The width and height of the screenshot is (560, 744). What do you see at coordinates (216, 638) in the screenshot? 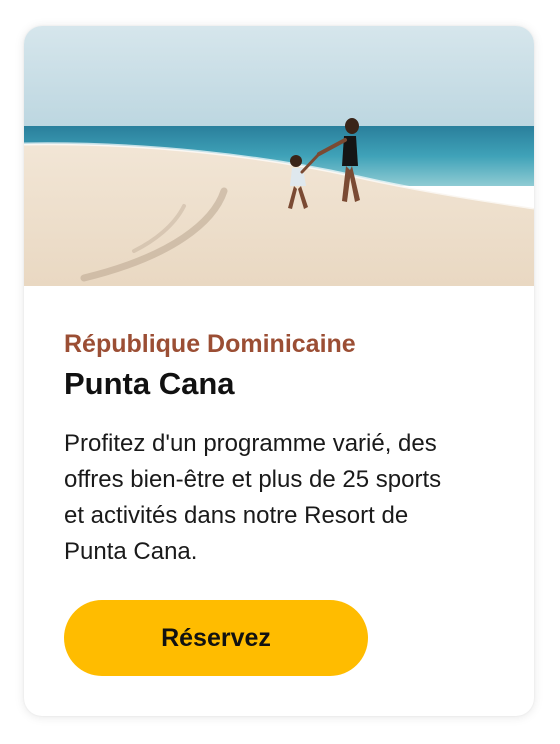
I see `book-button: Réservez` at bounding box center [216, 638].